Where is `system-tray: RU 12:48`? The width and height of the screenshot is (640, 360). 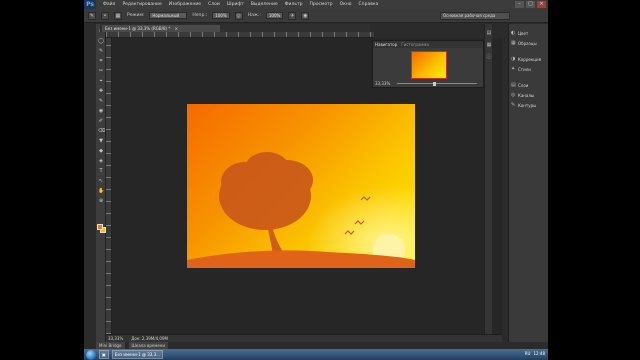
system-tray: RU 12:48 is located at coordinates (535, 353).